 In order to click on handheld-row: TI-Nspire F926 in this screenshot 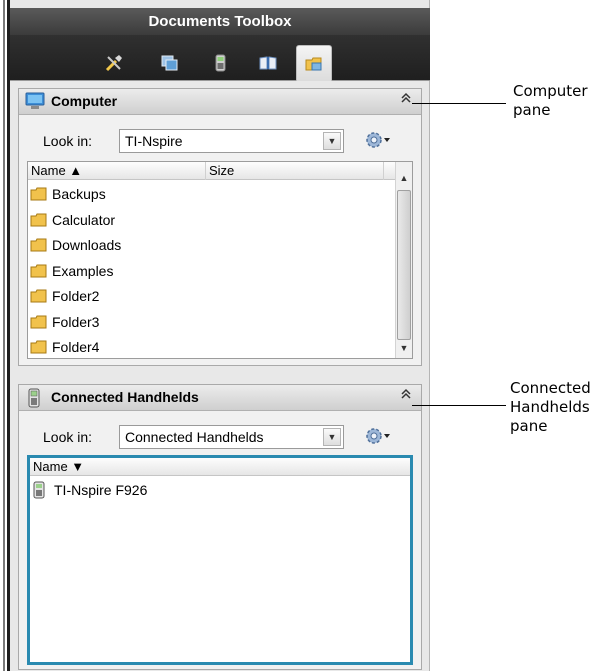, I will do `click(89, 490)`.